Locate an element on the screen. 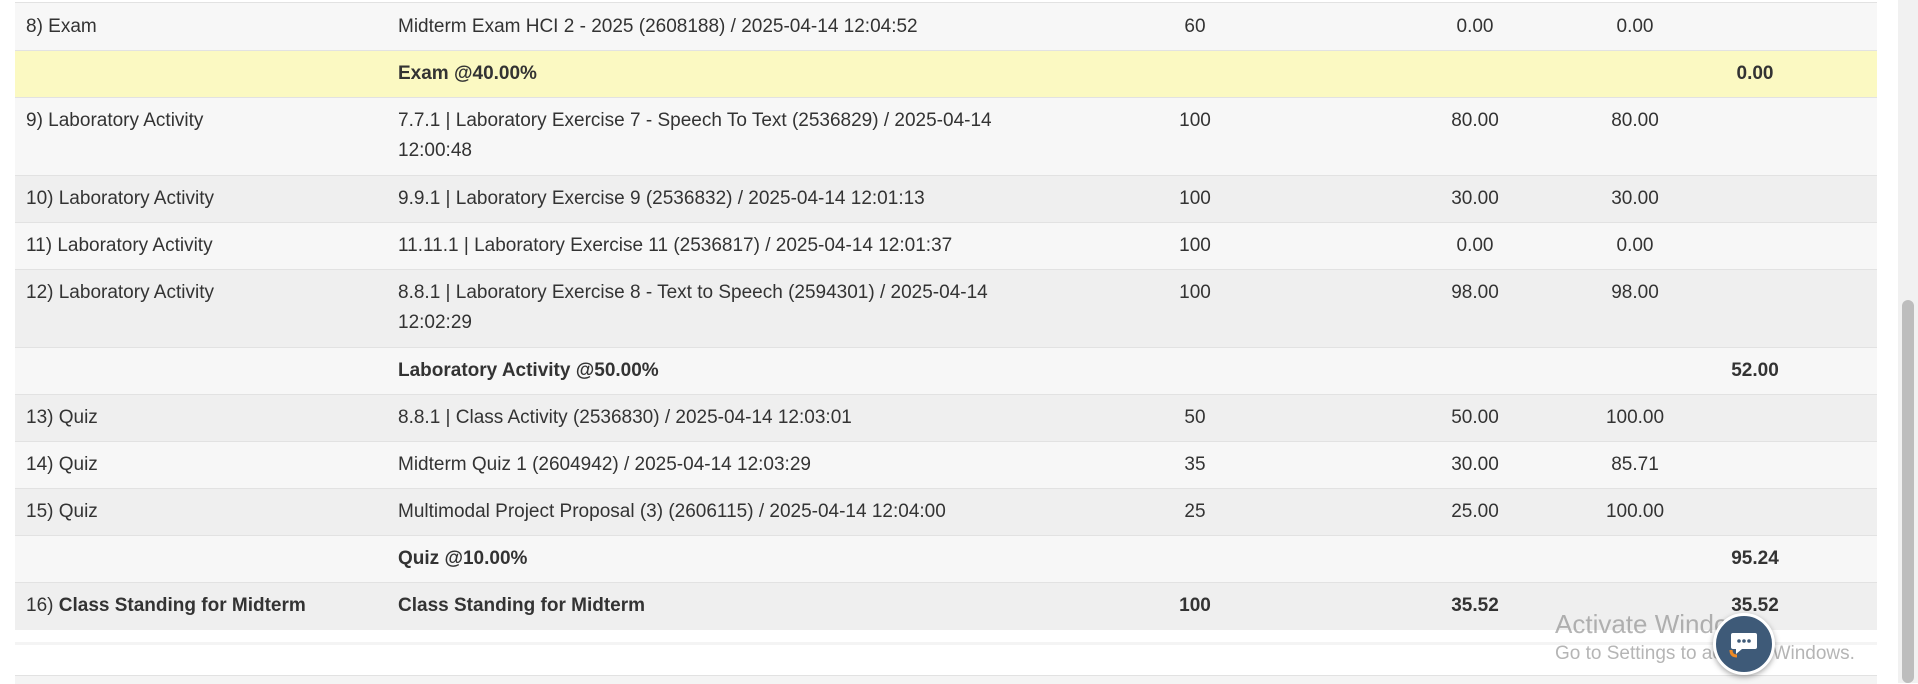 The width and height of the screenshot is (1918, 684). row-category: 12) Laboratory Activity is located at coordinates (120, 292).